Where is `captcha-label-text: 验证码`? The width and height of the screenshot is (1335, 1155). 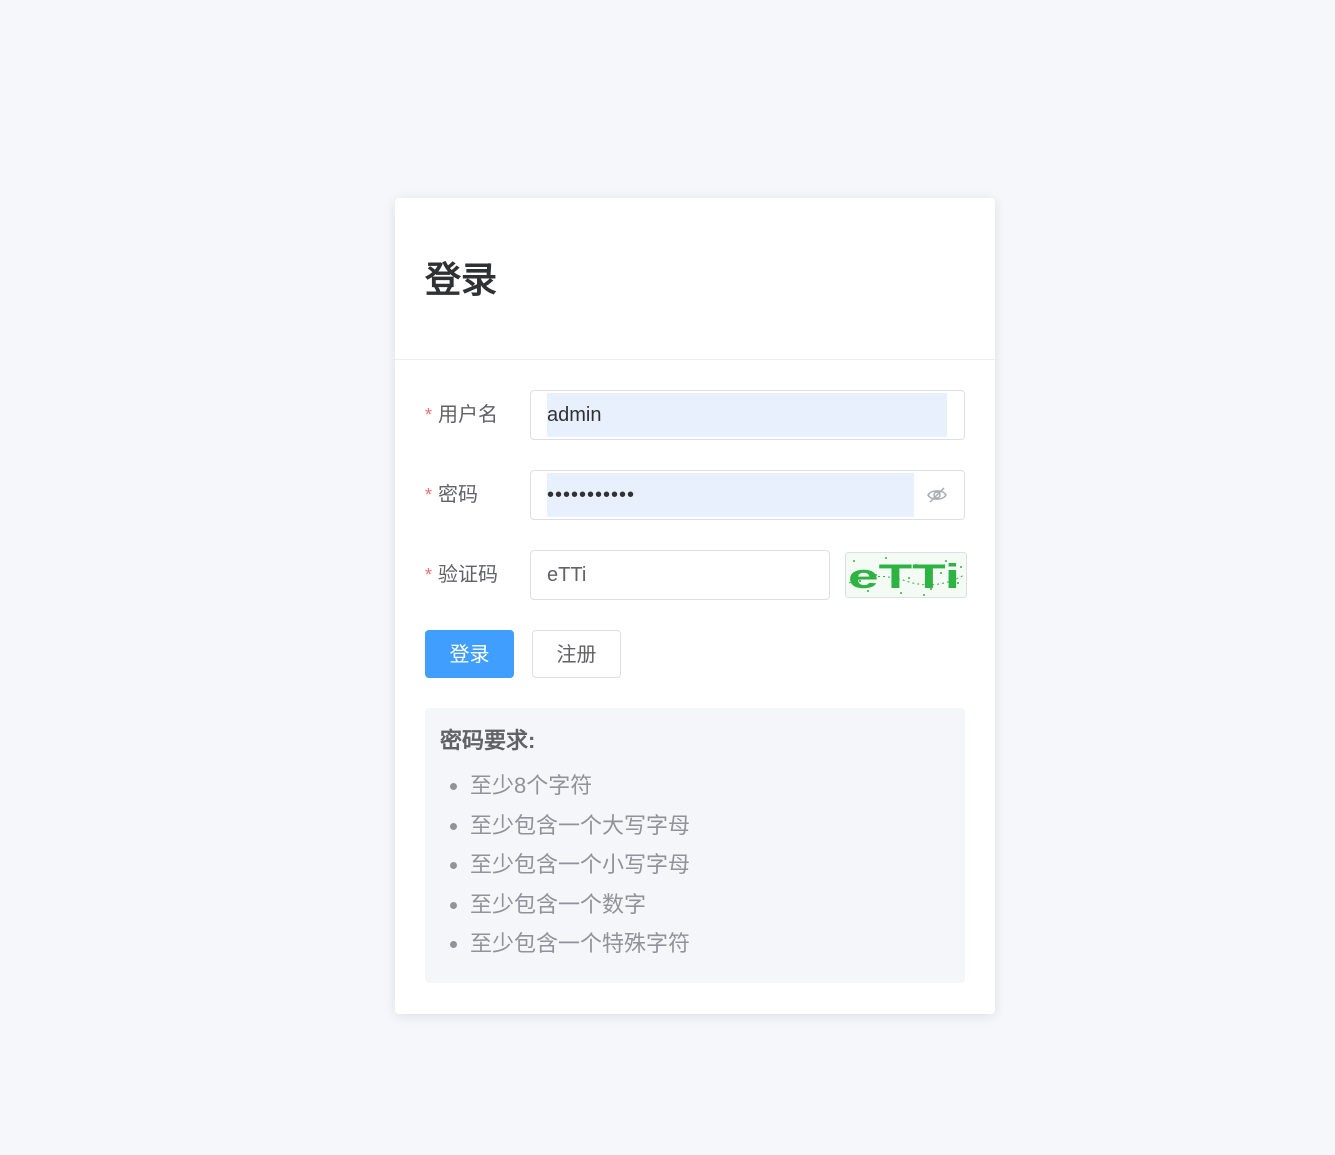 captcha-label-text: 验证码 is located at coordinates (468, 575).